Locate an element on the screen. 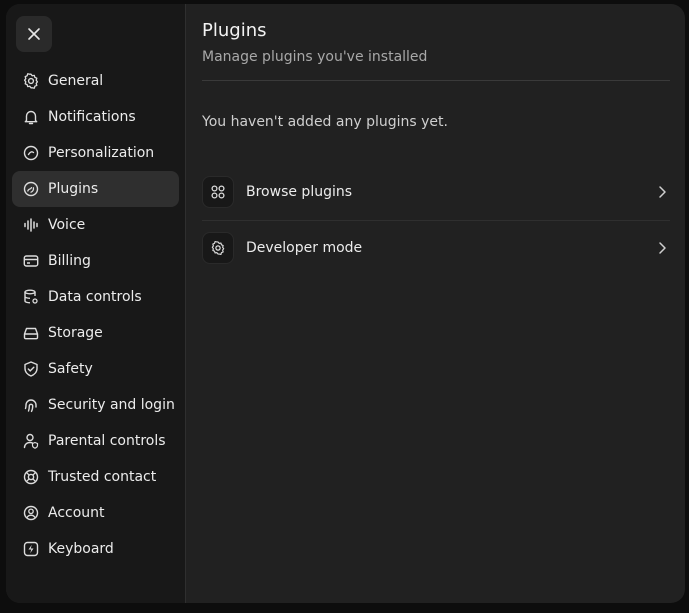 The image size is (689, 613). storage-icon is located at coordinates (31, 333).